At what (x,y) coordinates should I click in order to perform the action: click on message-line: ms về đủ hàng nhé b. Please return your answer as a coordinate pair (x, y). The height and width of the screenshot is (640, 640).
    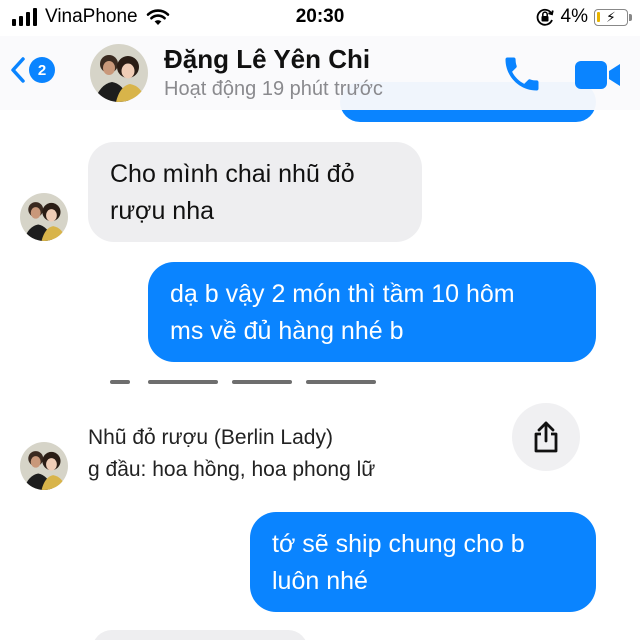
    Looking at the image, I should click on (287, 331).